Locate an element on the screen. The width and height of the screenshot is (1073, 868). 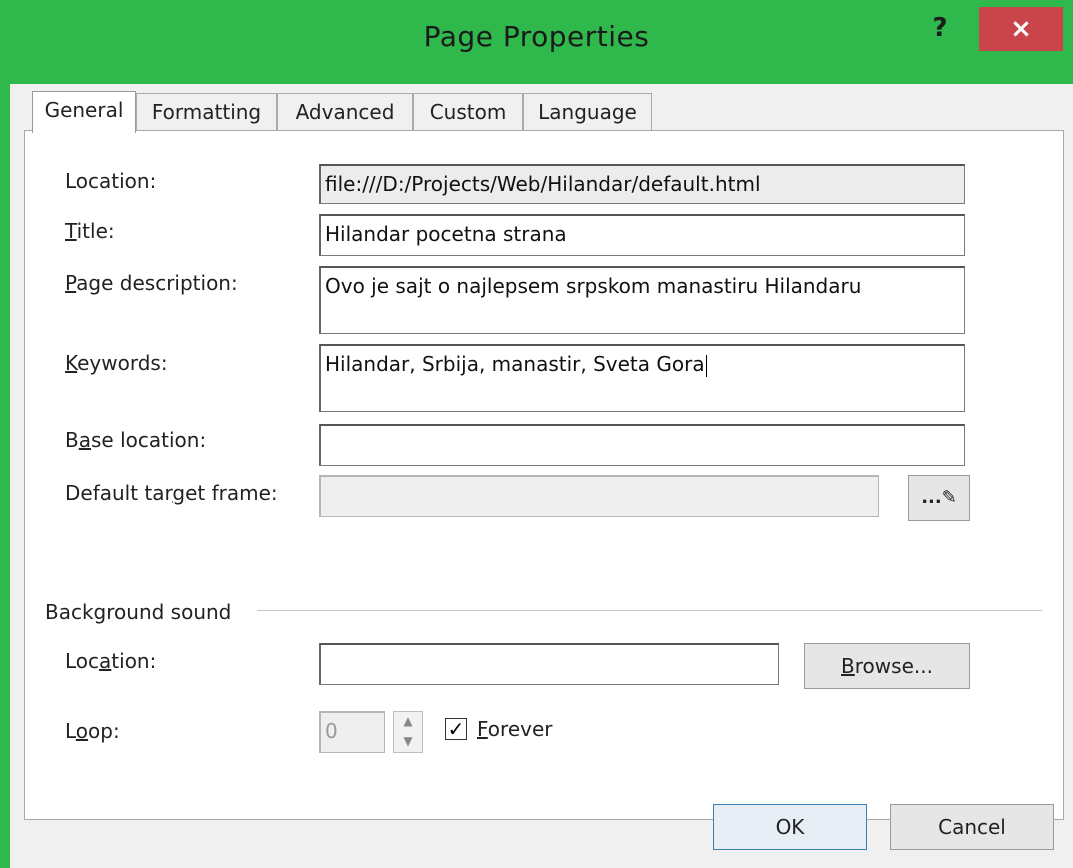
forever-label: Forever is located at coordinates (515, 729).